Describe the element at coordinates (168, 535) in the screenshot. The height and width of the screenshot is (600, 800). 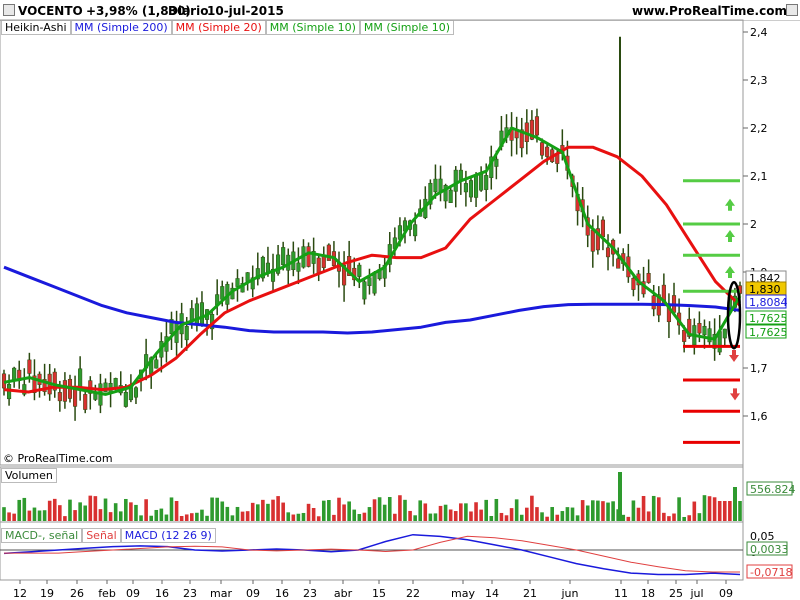
I see `macd-label-c: MACD (12 26 9)` at that location.